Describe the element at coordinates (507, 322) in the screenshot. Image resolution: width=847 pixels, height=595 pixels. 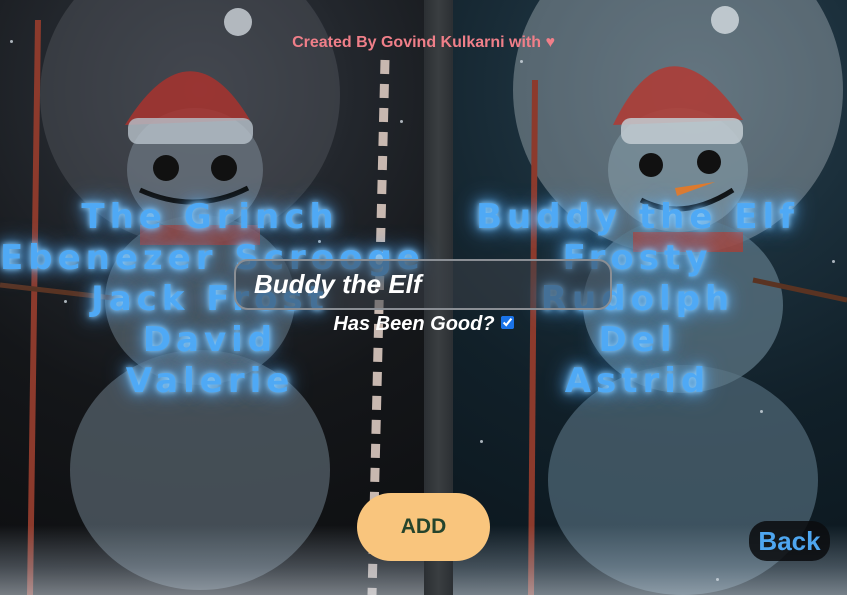
I see `good-checkbox` at that location.